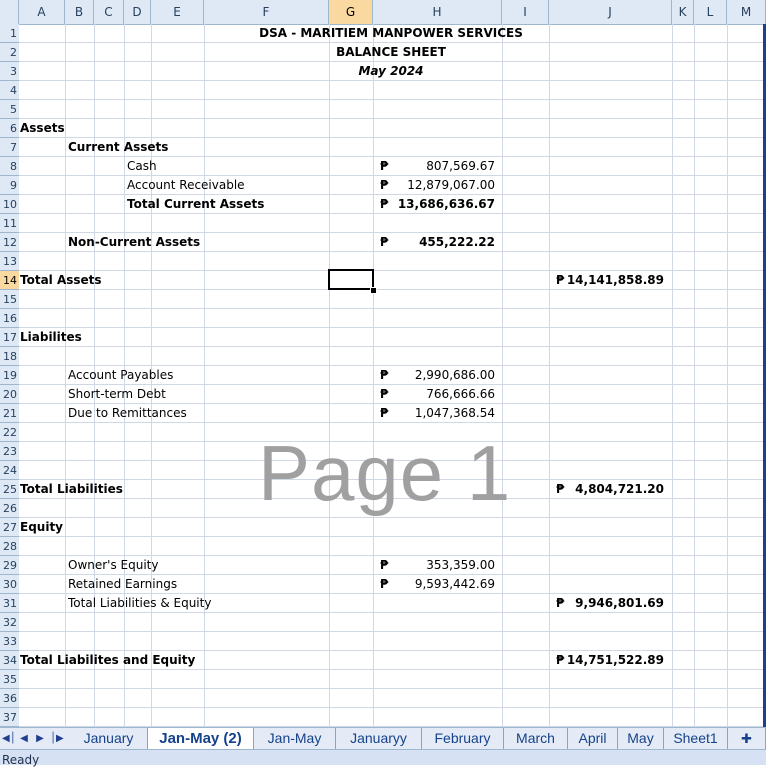 The height and width of the screenshot is (770, 766). Describe the element at coordinates (434, 584) in the screenshot. I see `retained-earnings-value: 9,593,442.69` at that location.